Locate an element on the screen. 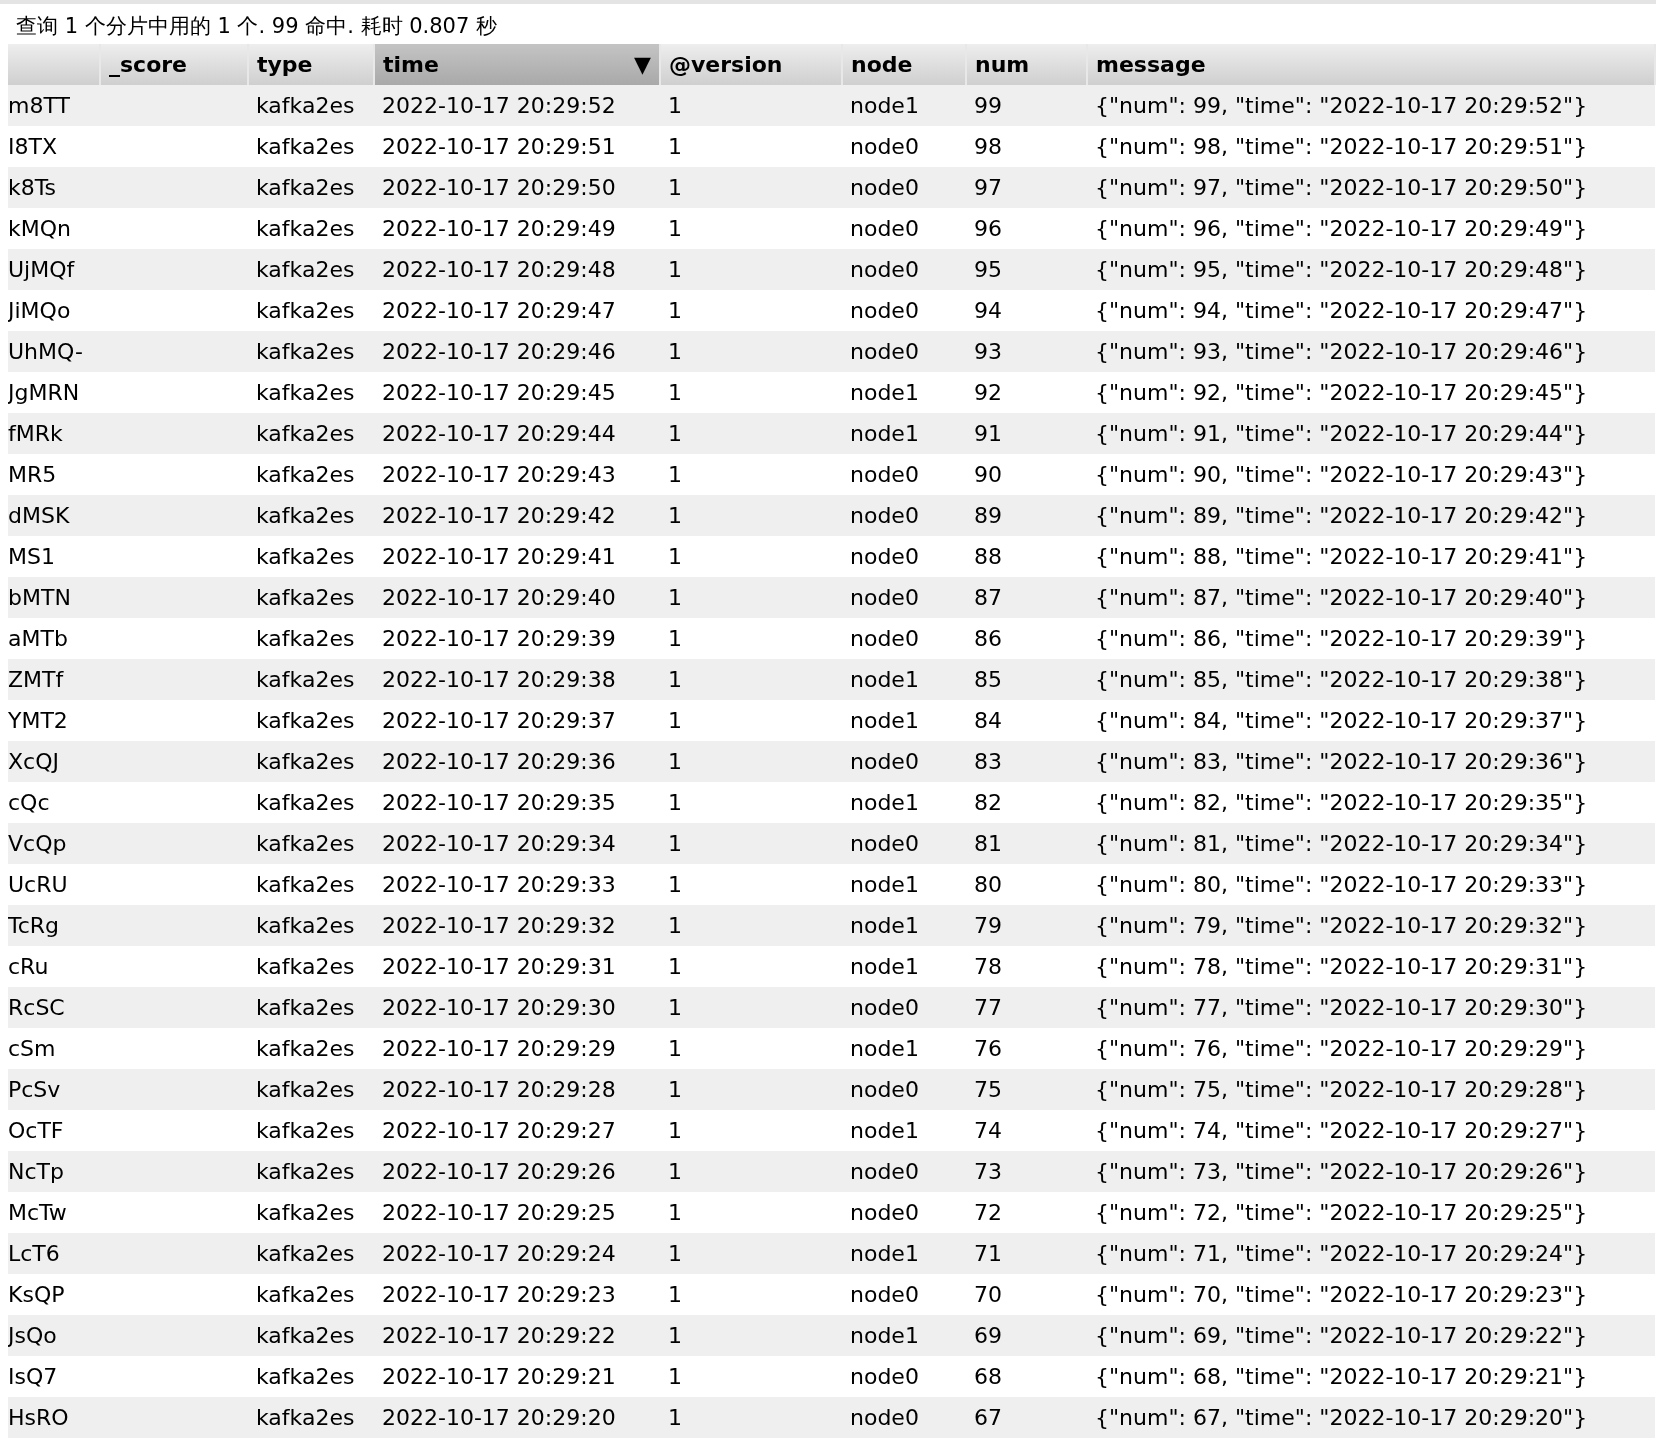 The height and width of the screenshot is (1444, 1656). table-cell: UcRU is located at coordinates (38, 884).